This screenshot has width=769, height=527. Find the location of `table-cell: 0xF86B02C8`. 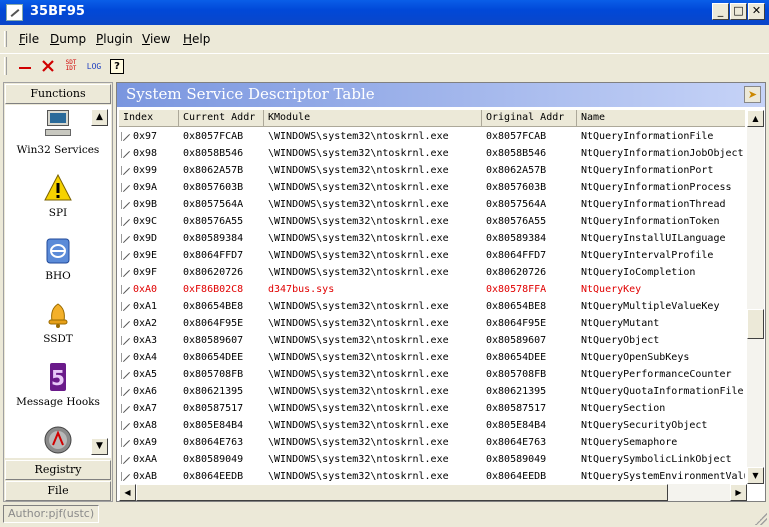

table-cell: 0xF86B02C8 is located at coordinates (213, 289).